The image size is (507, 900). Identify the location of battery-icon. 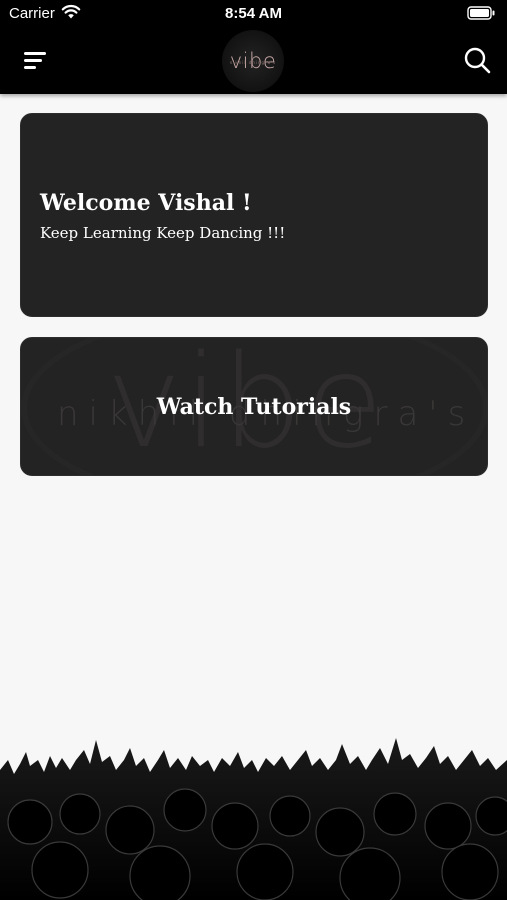
(481, 15).